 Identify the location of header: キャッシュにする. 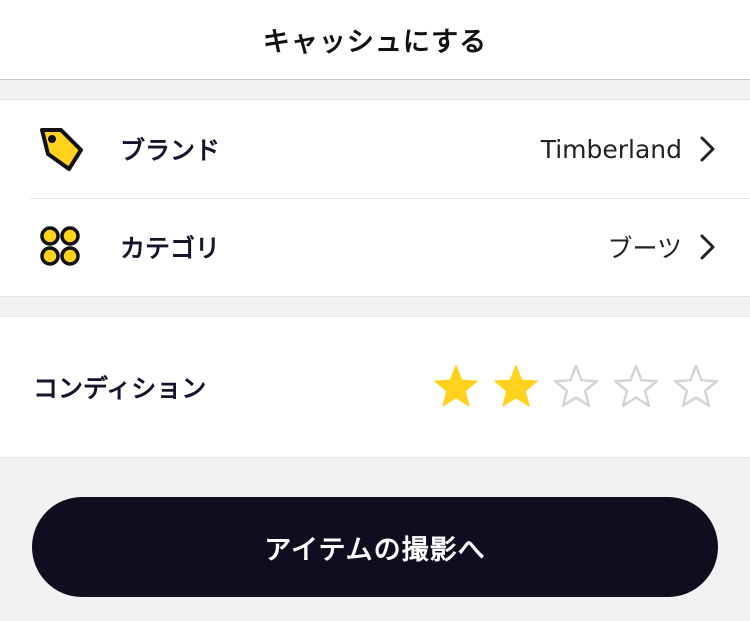
(375, 40).